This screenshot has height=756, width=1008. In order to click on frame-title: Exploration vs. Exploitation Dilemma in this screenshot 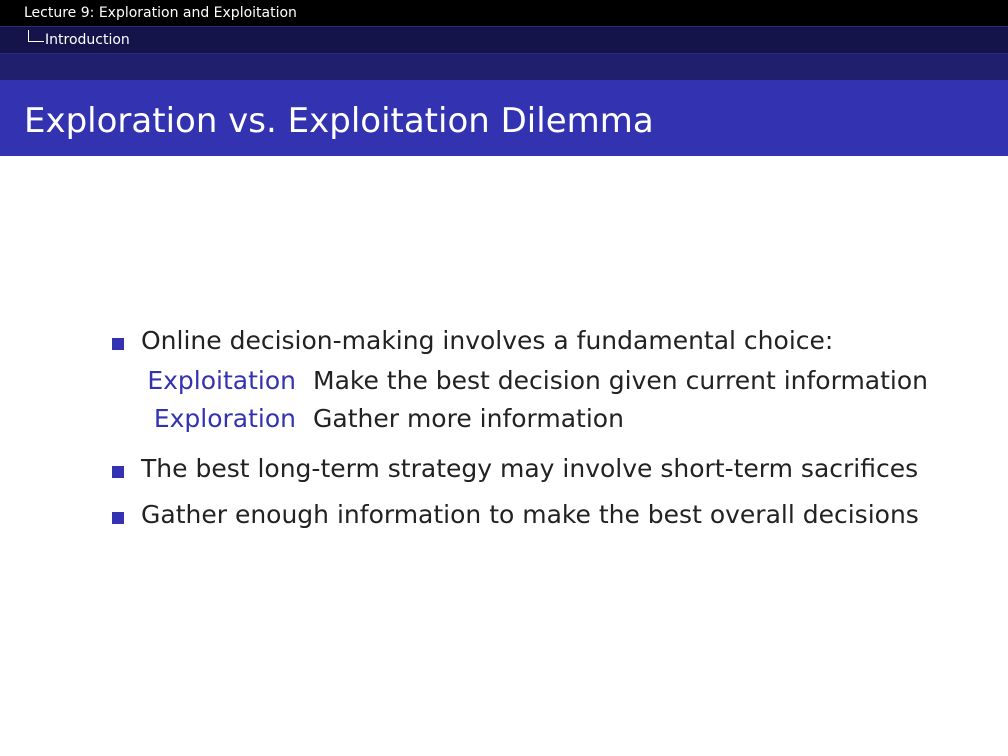, I will do `click(339, 121)`.